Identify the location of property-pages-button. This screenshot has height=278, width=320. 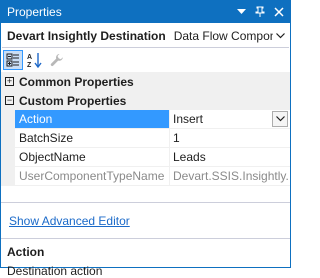
(57, 60).